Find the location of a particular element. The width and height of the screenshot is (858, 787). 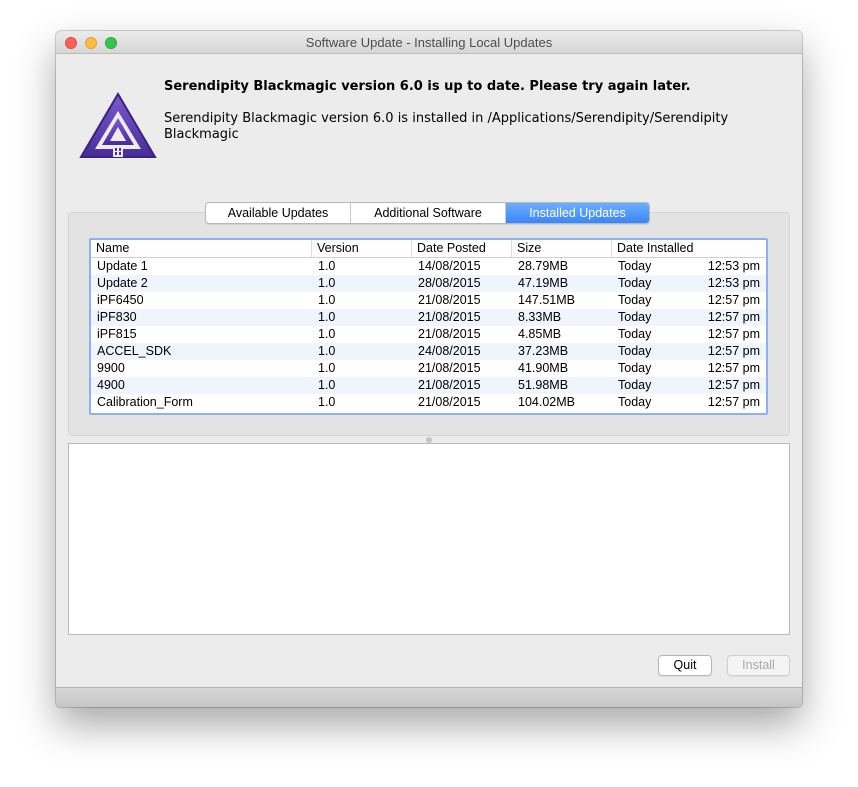

cell-date-posted: 24/08/2015 is located at coordinates (449, 351).